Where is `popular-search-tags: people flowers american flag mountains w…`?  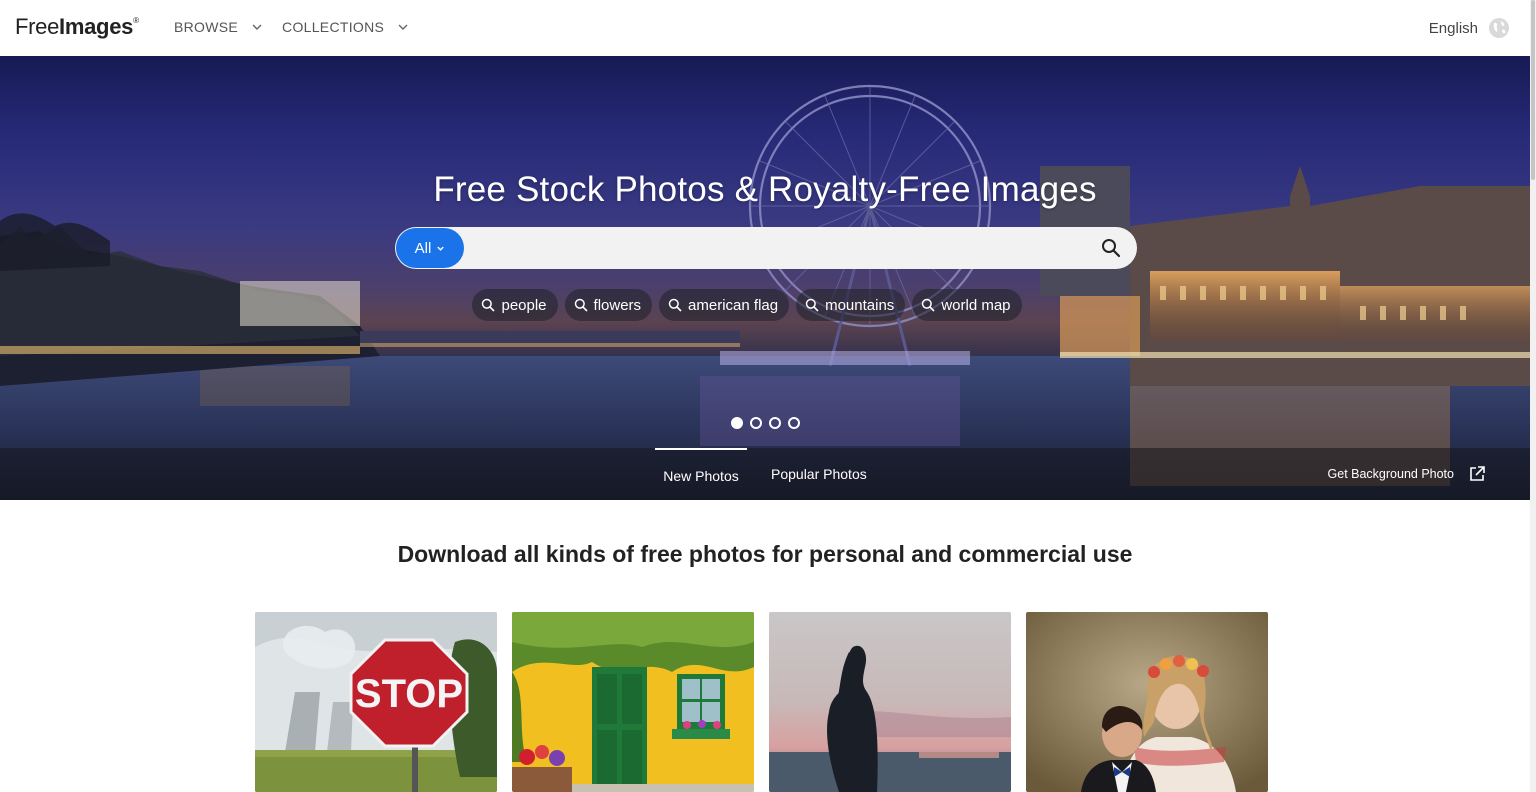 popular-search-tags: people flowers american flag mountains w… is located at coordinates (765, 305).